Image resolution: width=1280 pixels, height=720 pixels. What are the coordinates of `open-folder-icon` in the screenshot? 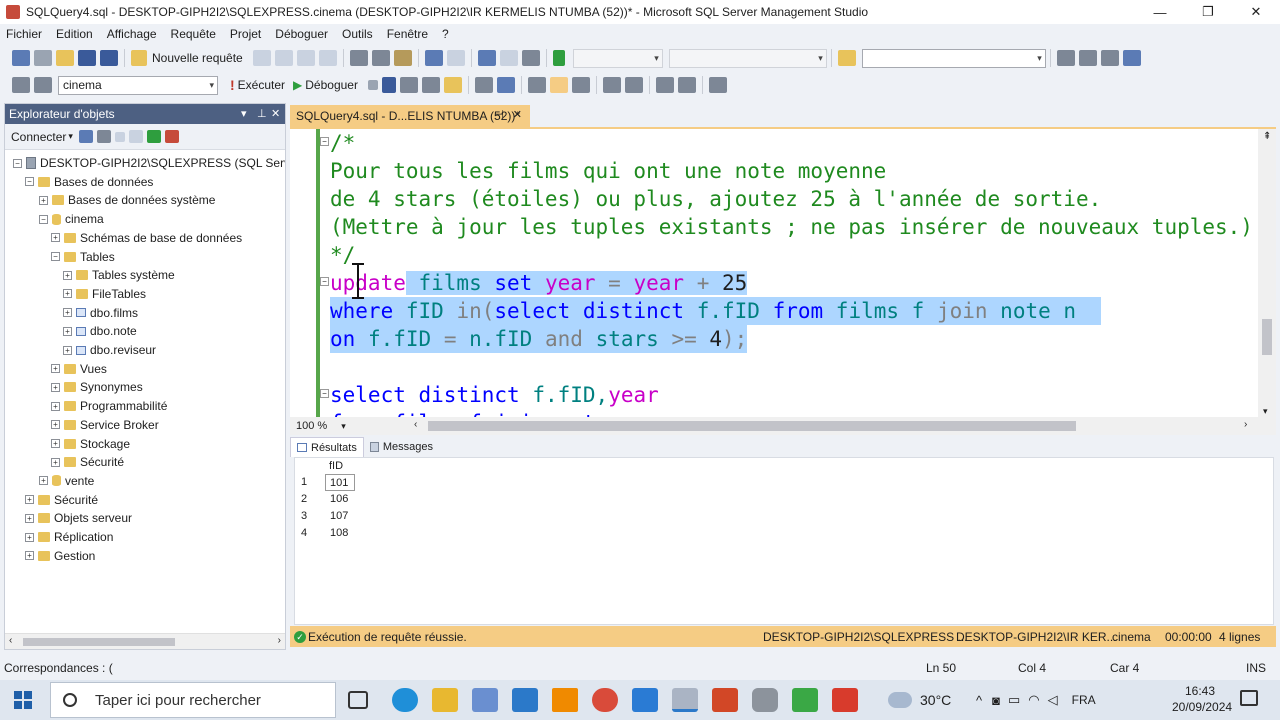 It's located at (65, 58).